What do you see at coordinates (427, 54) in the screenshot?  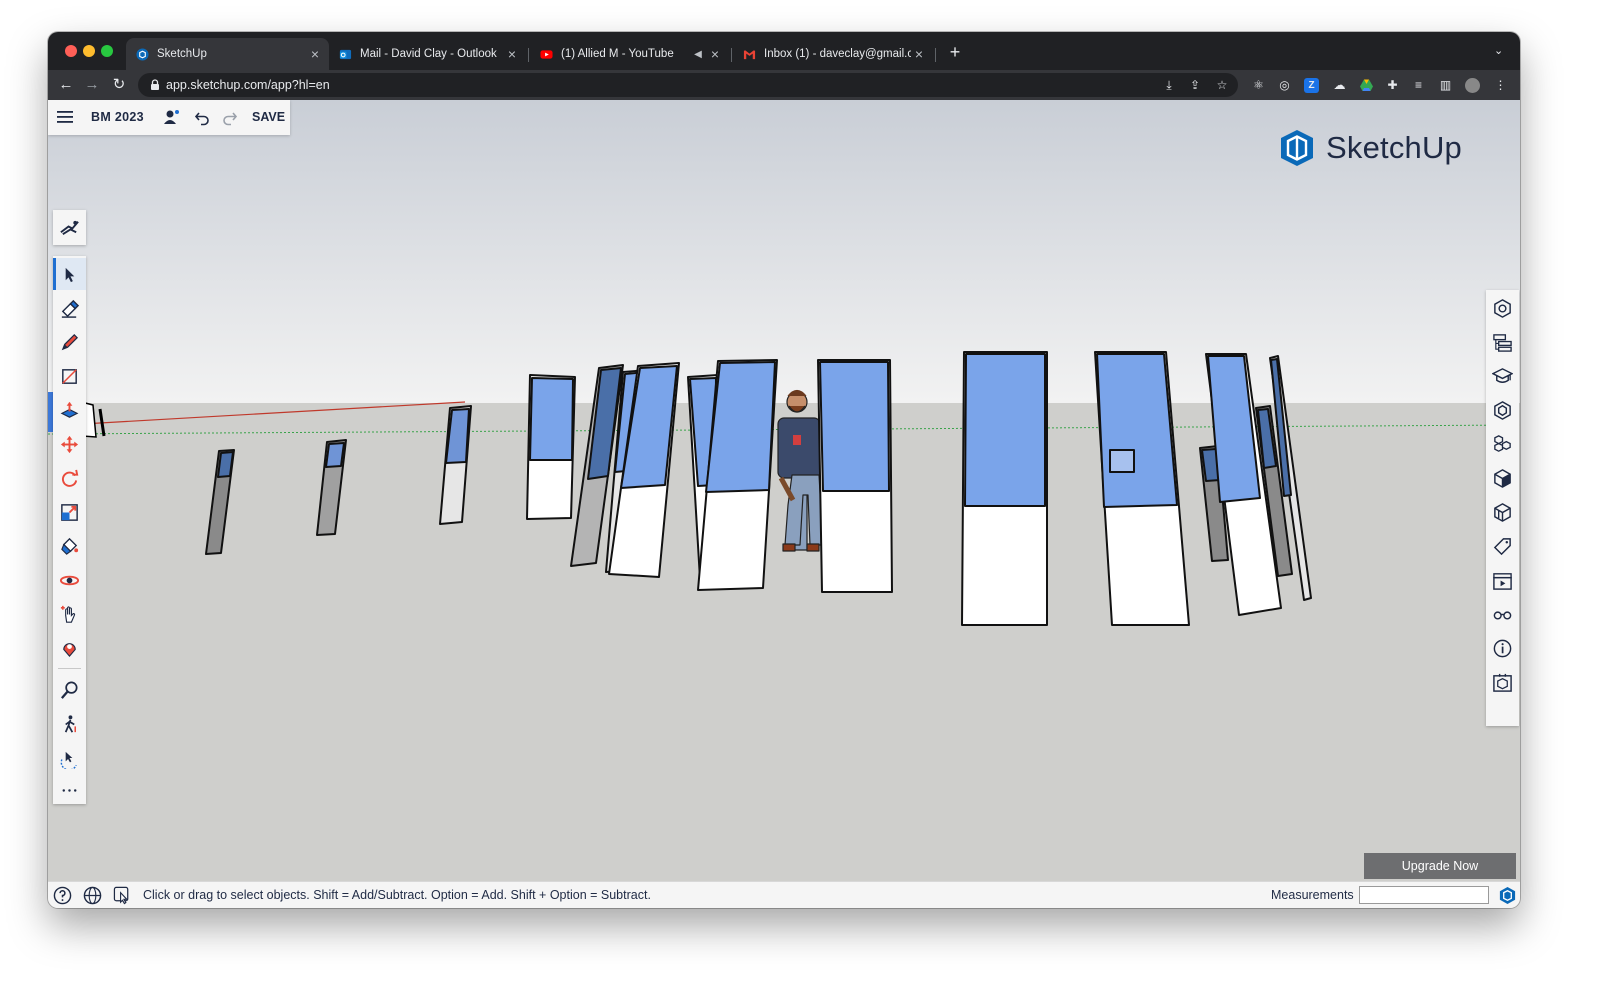 I see `tab-outlook: Mail - David Clay - Outlook ×` at bounding box center [427, 54].